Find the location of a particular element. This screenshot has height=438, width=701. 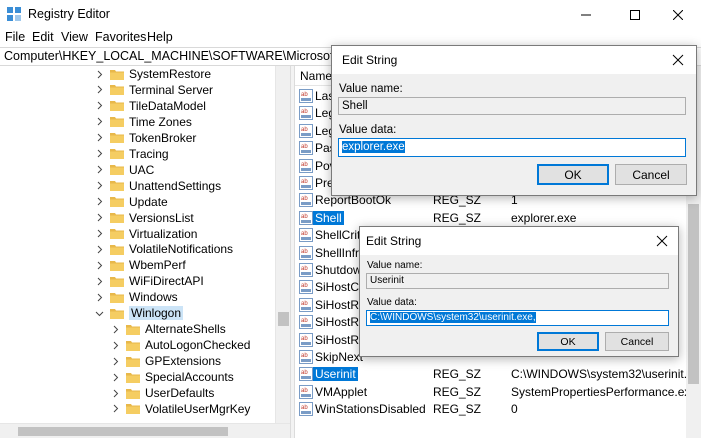

menu-help: Help is located at coordinates (160, 37).